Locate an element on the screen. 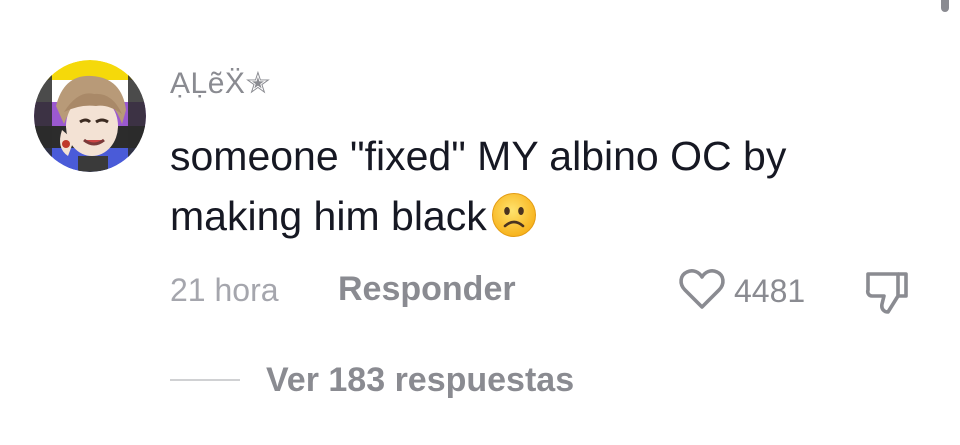 The height and width of the screenshot is (445, 960). thumbs-down-icon is located at coordinates (887, 294).